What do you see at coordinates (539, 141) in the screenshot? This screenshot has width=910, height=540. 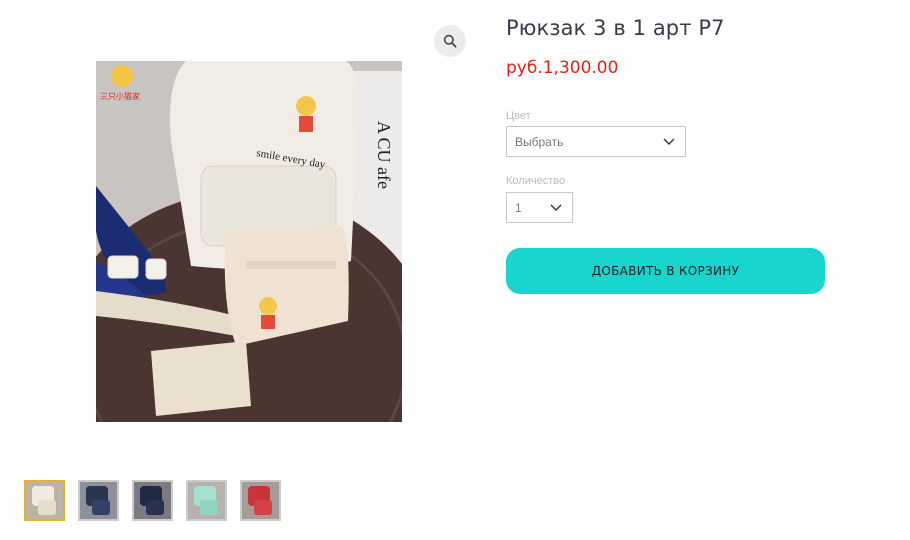 I see `color-select-value: Выбрать` at bounding box center [539, 141].